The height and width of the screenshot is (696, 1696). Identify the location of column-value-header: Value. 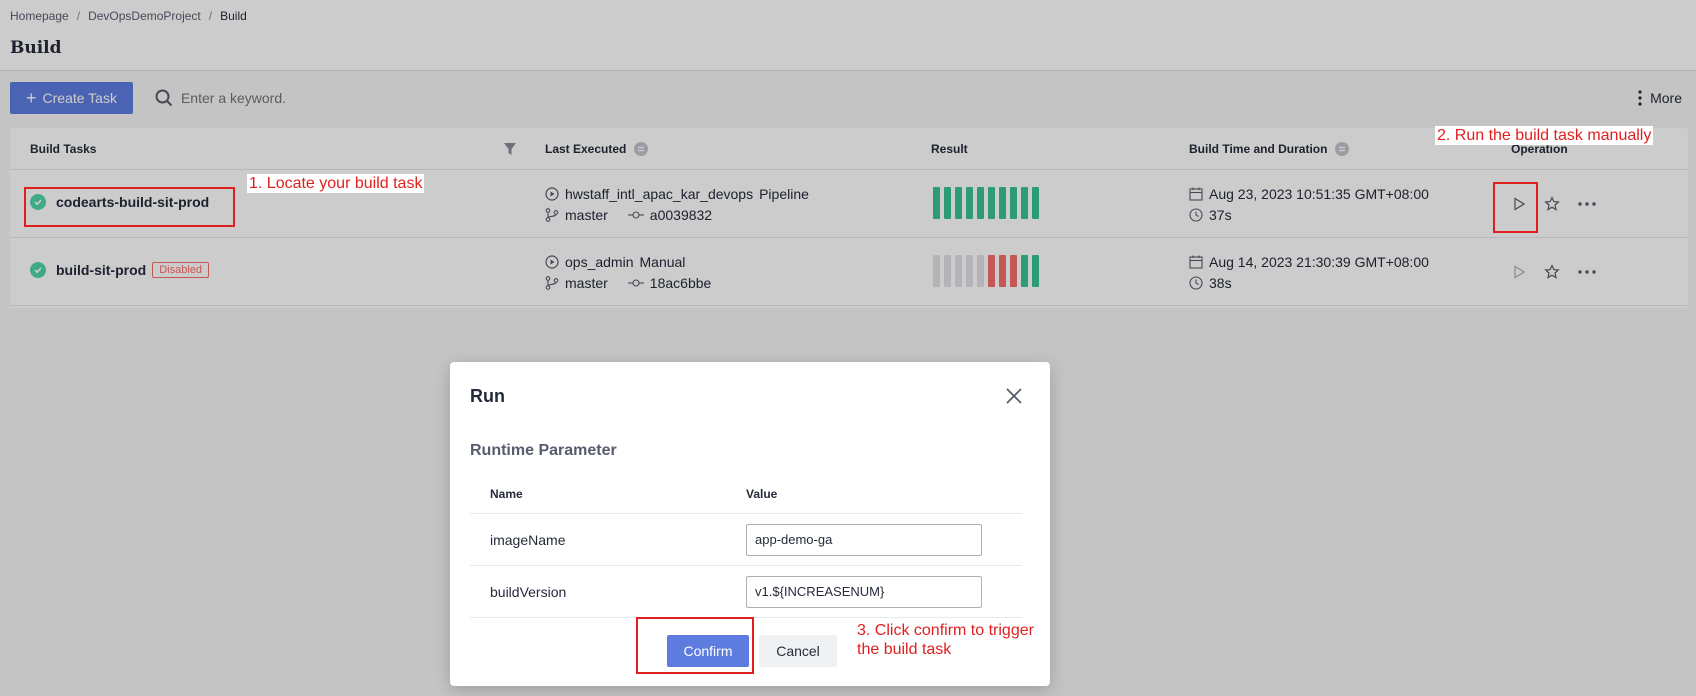
(762, 493).